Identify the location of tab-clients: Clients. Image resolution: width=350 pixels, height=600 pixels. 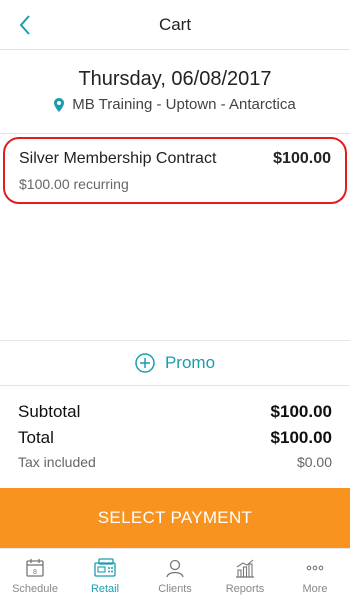
(175, 574).